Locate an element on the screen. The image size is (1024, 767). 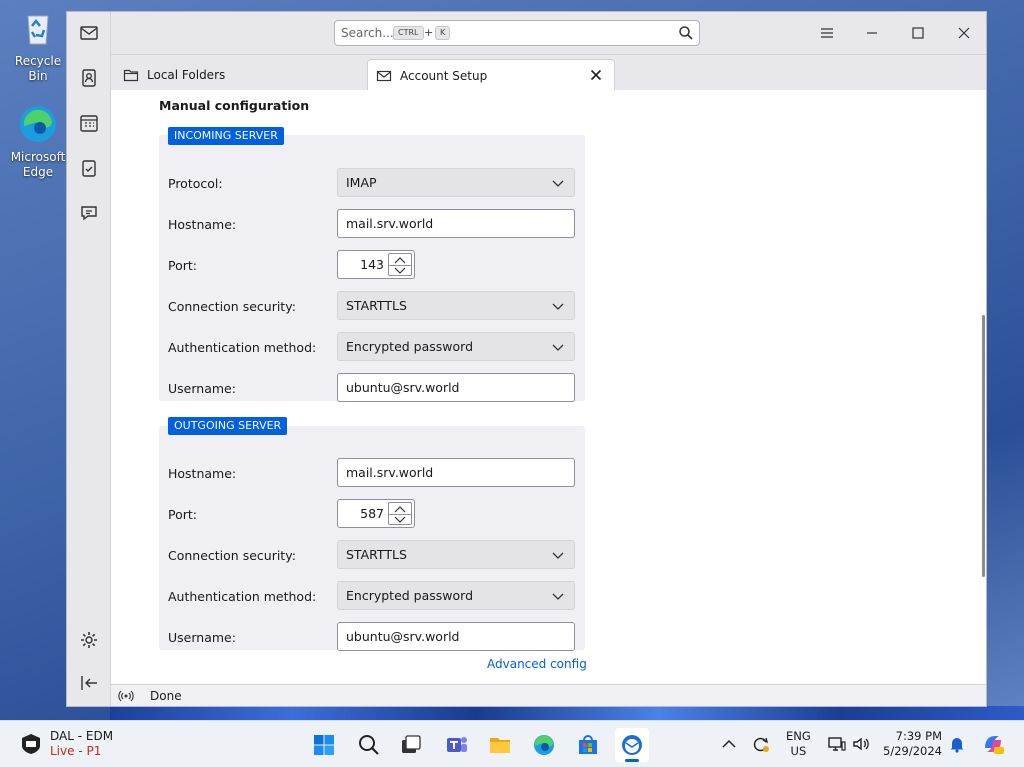
chat-icon is located at coordinates (89, 213).